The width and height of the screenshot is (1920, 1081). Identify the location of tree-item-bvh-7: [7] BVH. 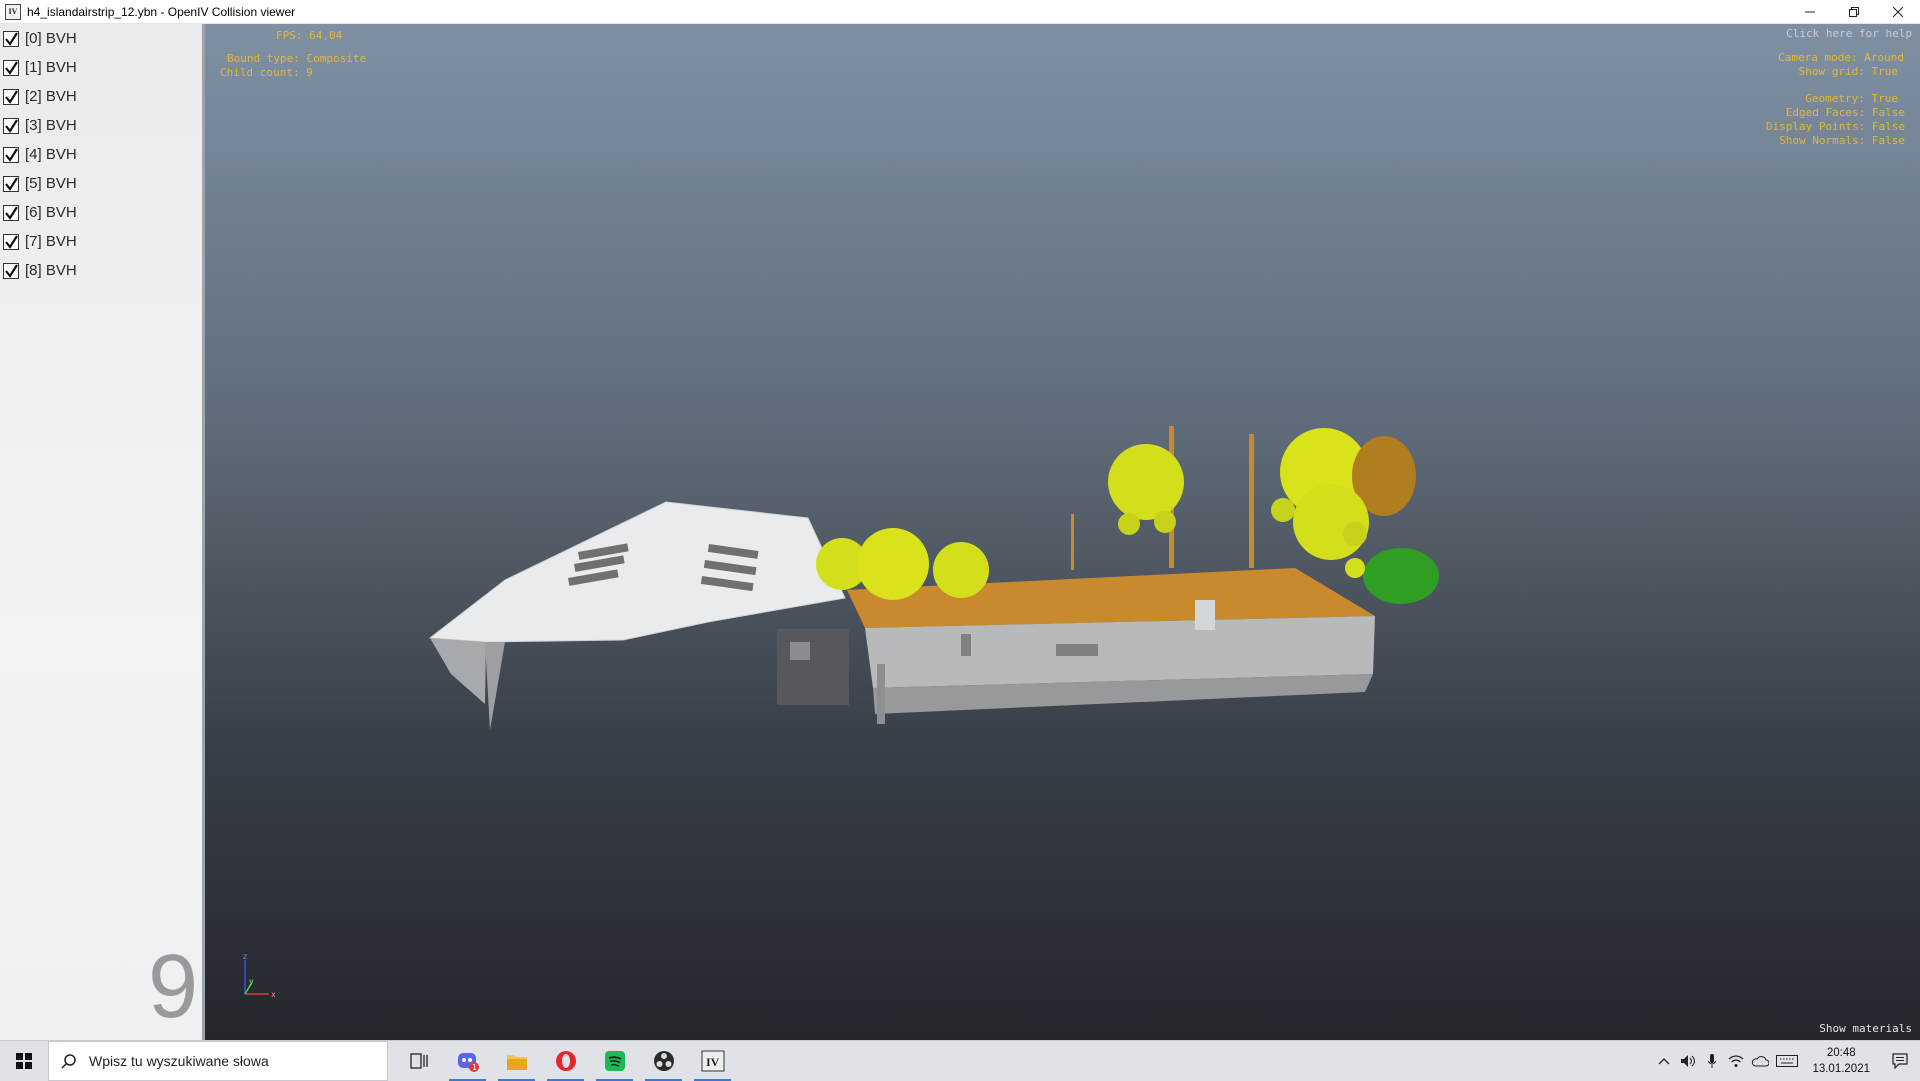
(101, 241).